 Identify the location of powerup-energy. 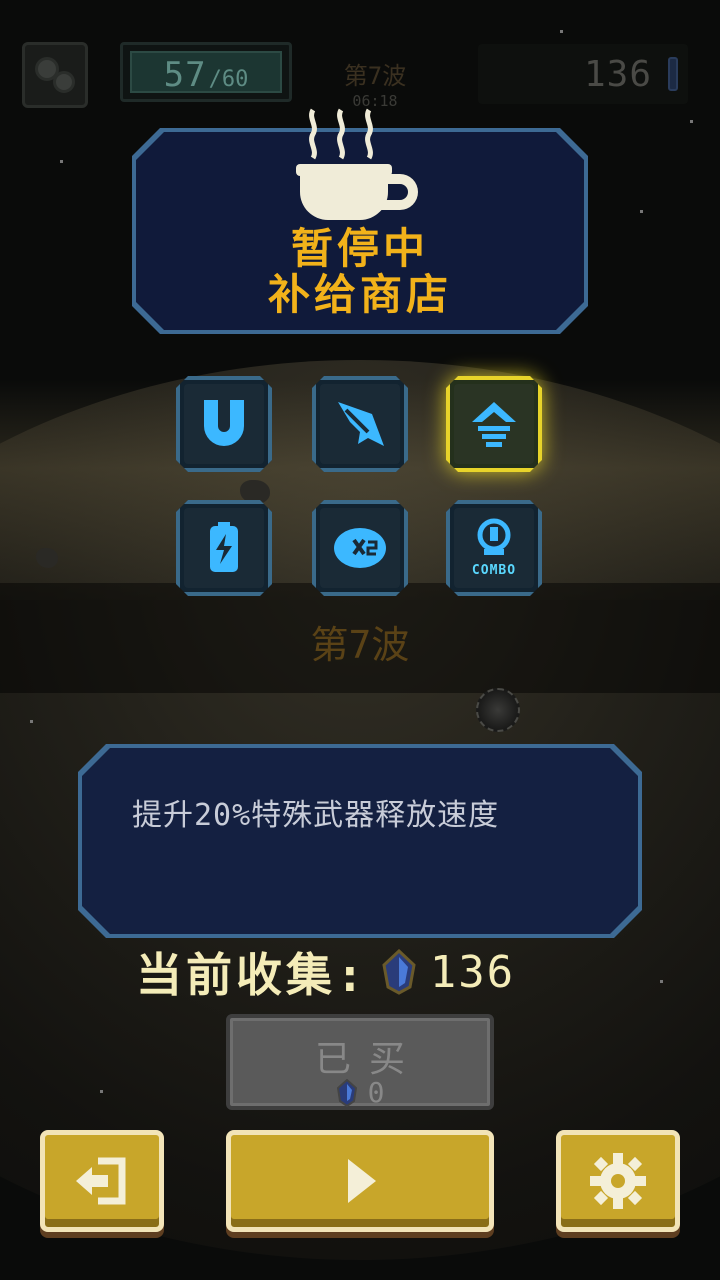
(224, 548).